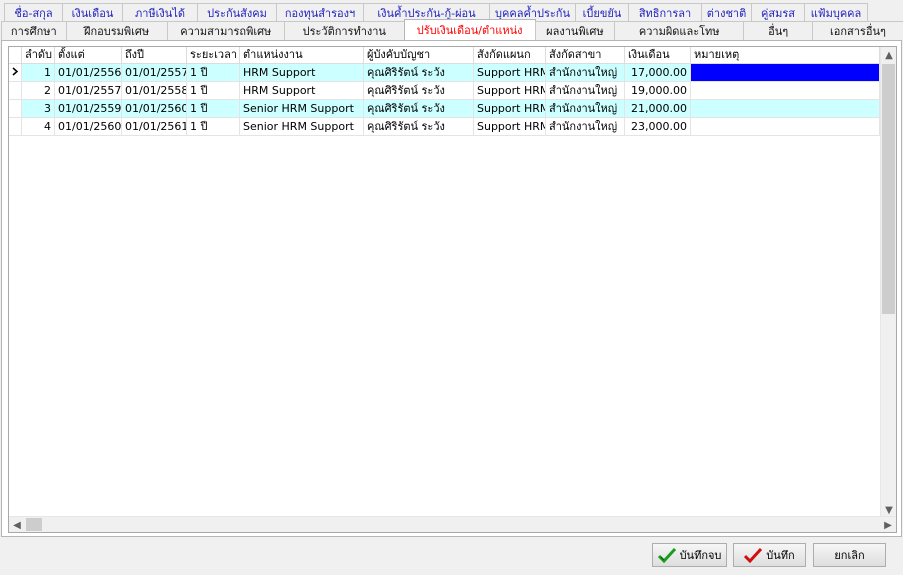 The height and width of the screenshot is (575, 903). Describe the element at coordinates (88, 55) in the screenshot. I see `column-header-1: ตั้งแต่` at that location.